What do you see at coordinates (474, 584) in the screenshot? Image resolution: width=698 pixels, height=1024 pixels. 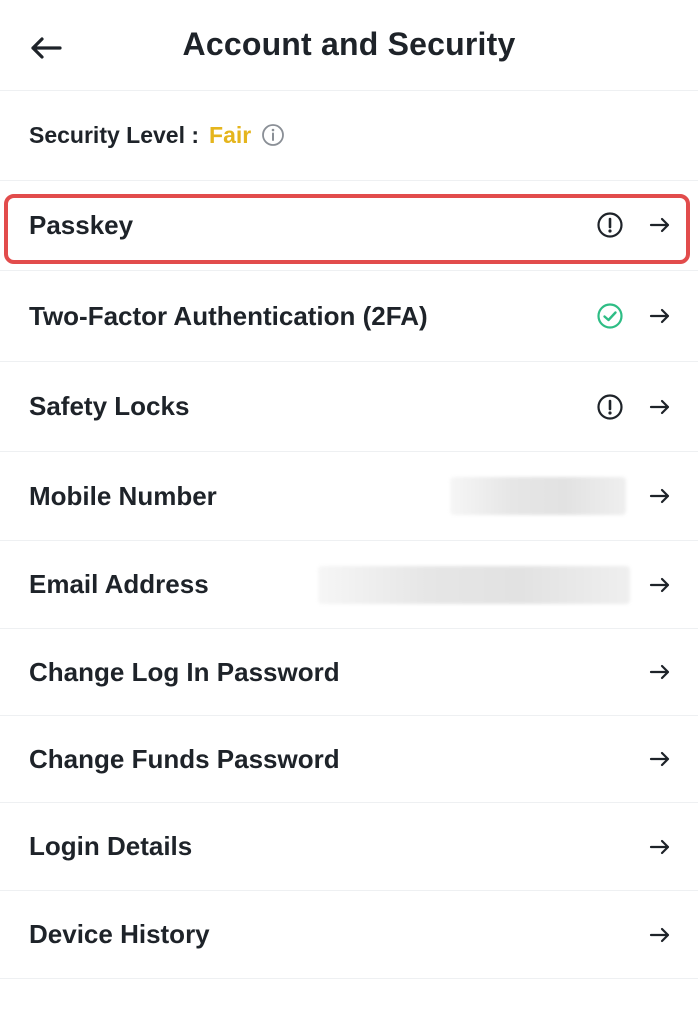 I see `email-address-value-redacted` at bounding box center [474, 584].